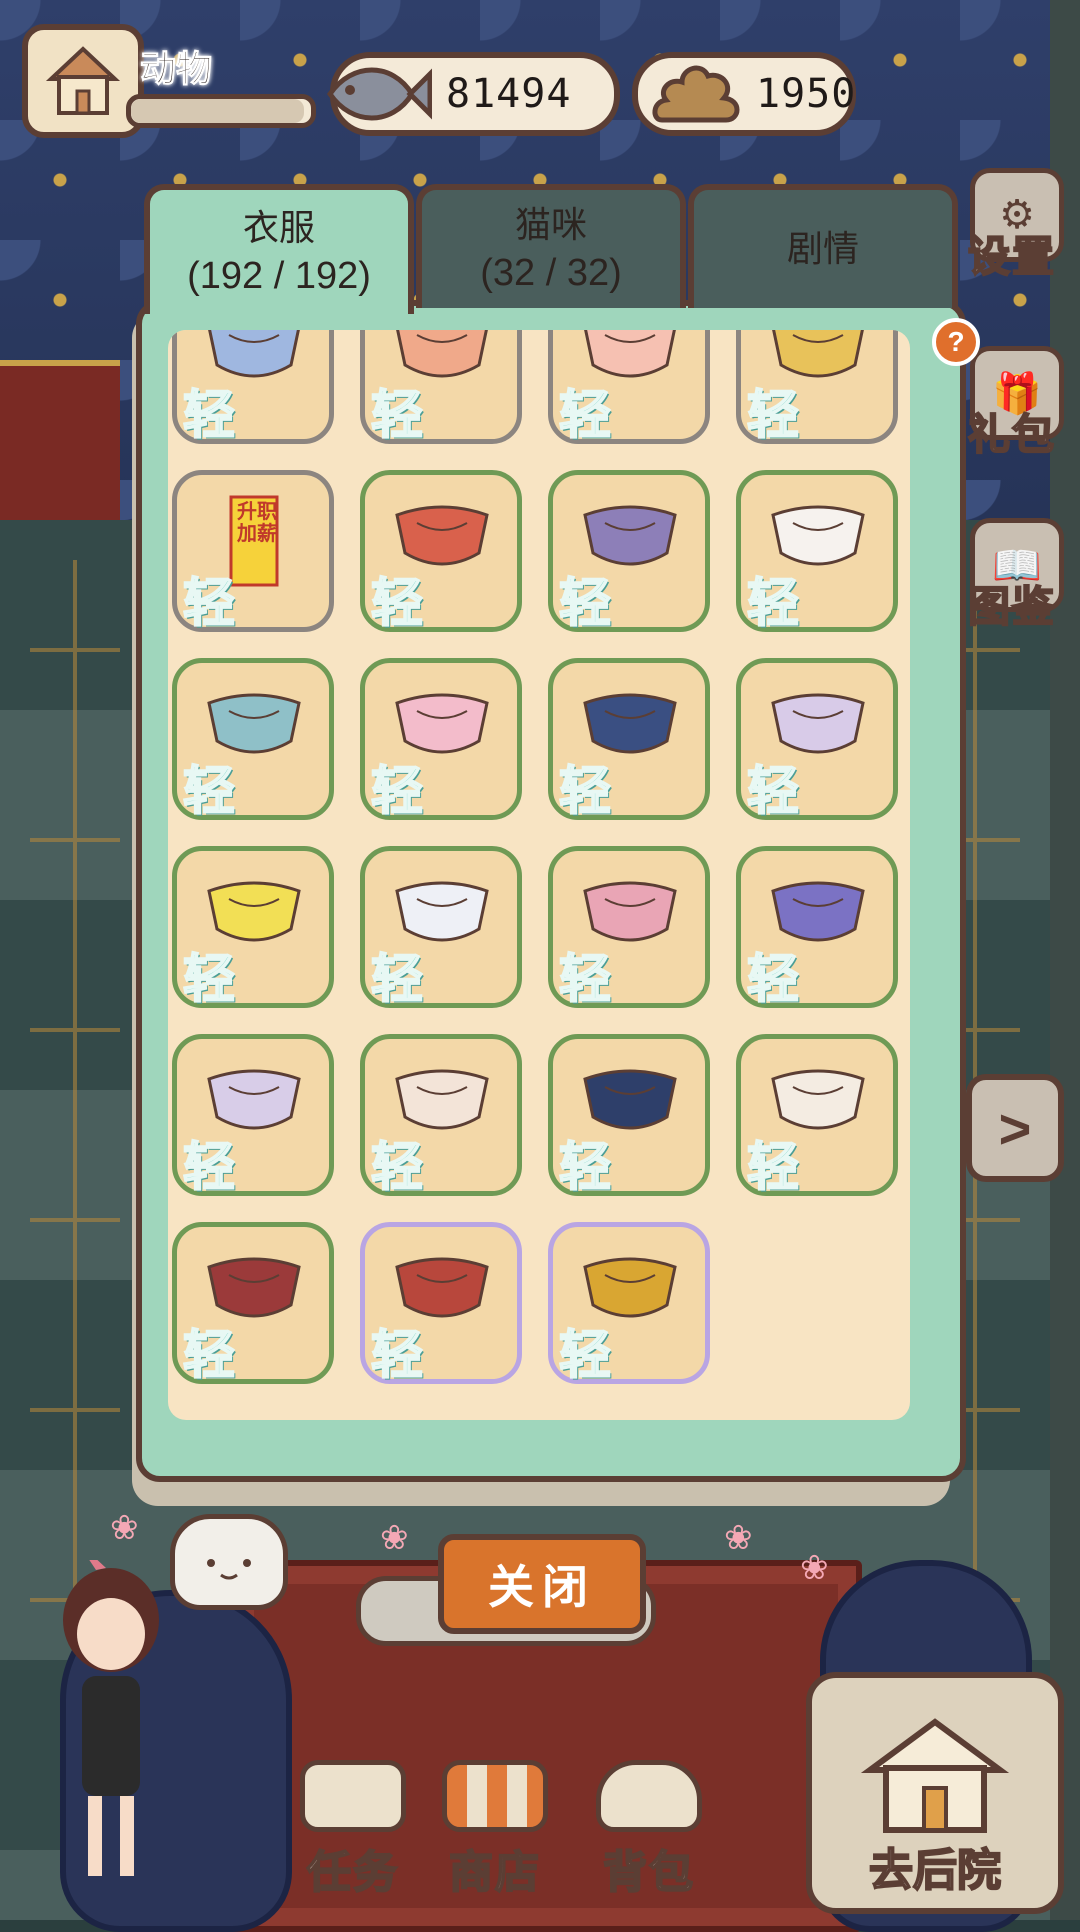  Describe the element at coordinates (494, 1872) in the screenshot. I see `nav-shop-label: 商店` at that location.